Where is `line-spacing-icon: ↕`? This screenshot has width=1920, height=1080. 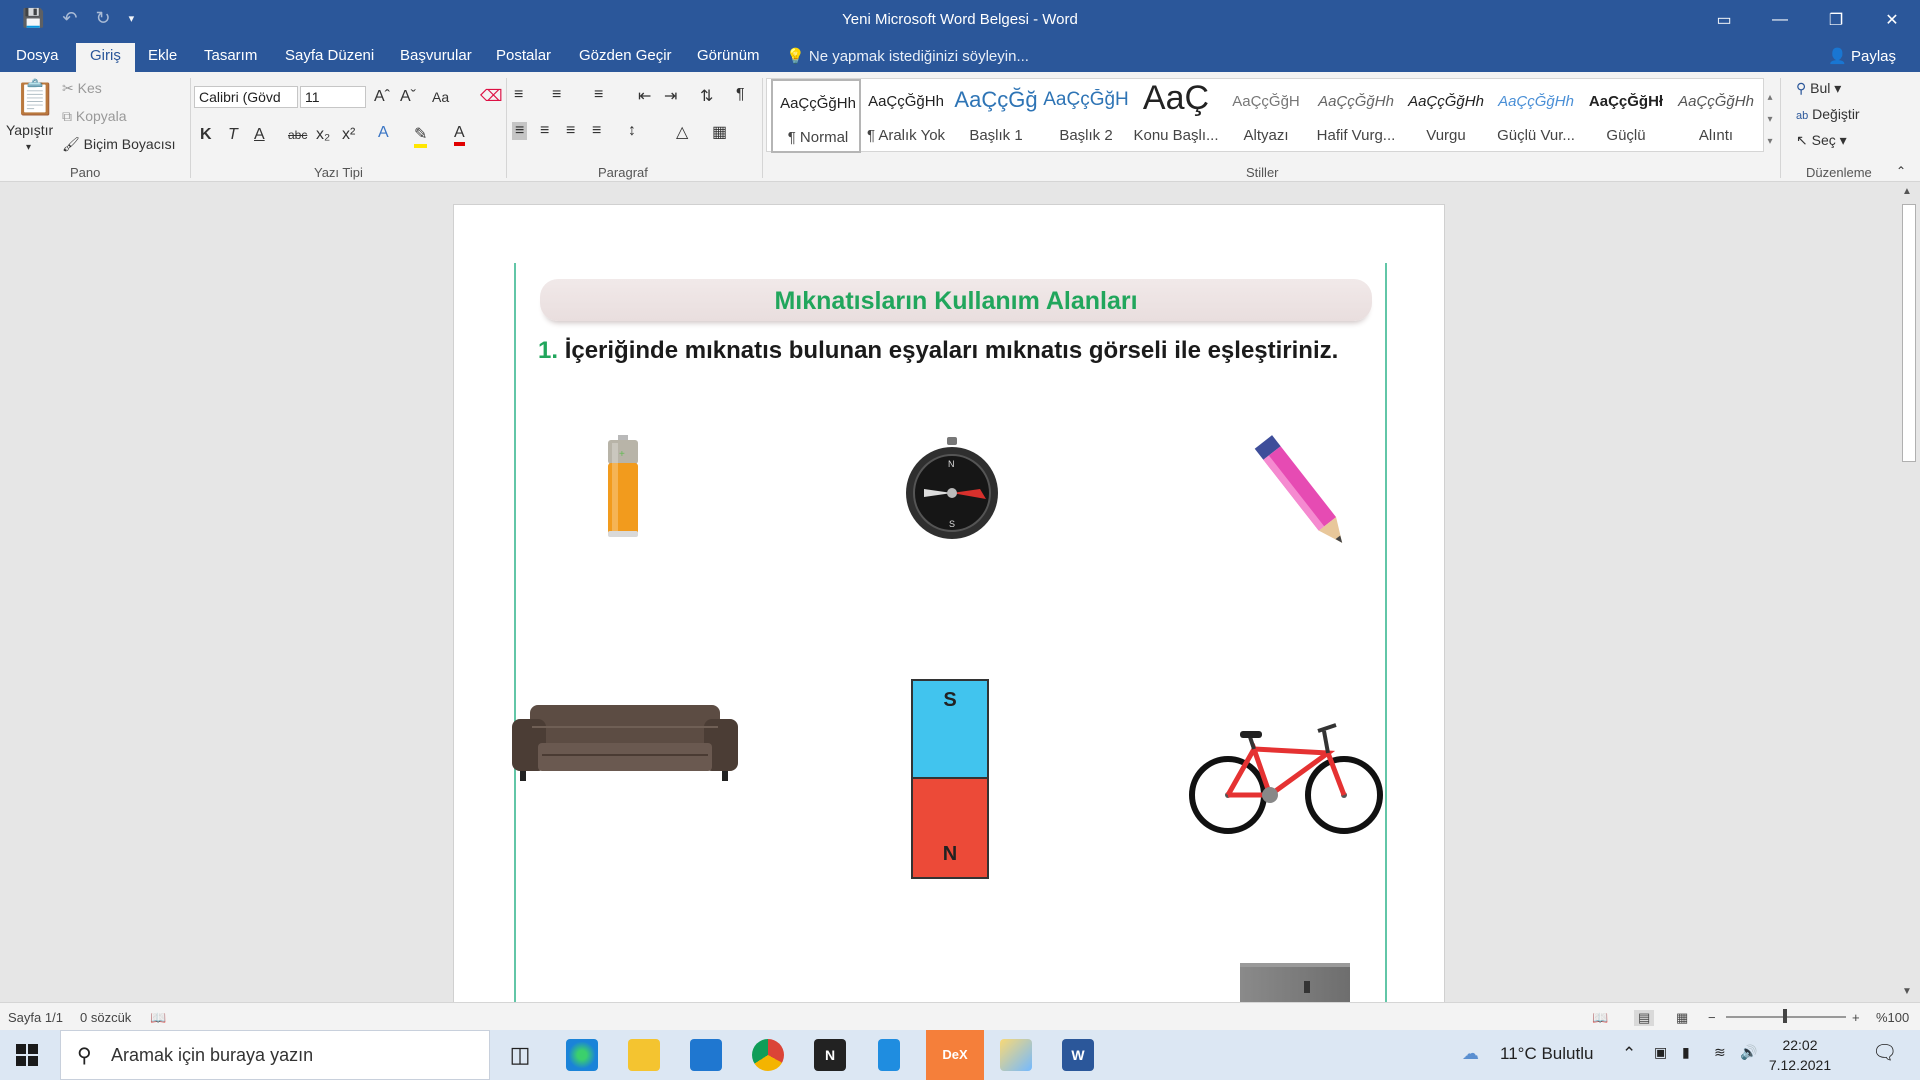 line-spacing-icon: ↕ is located at coordinates (632, 131).